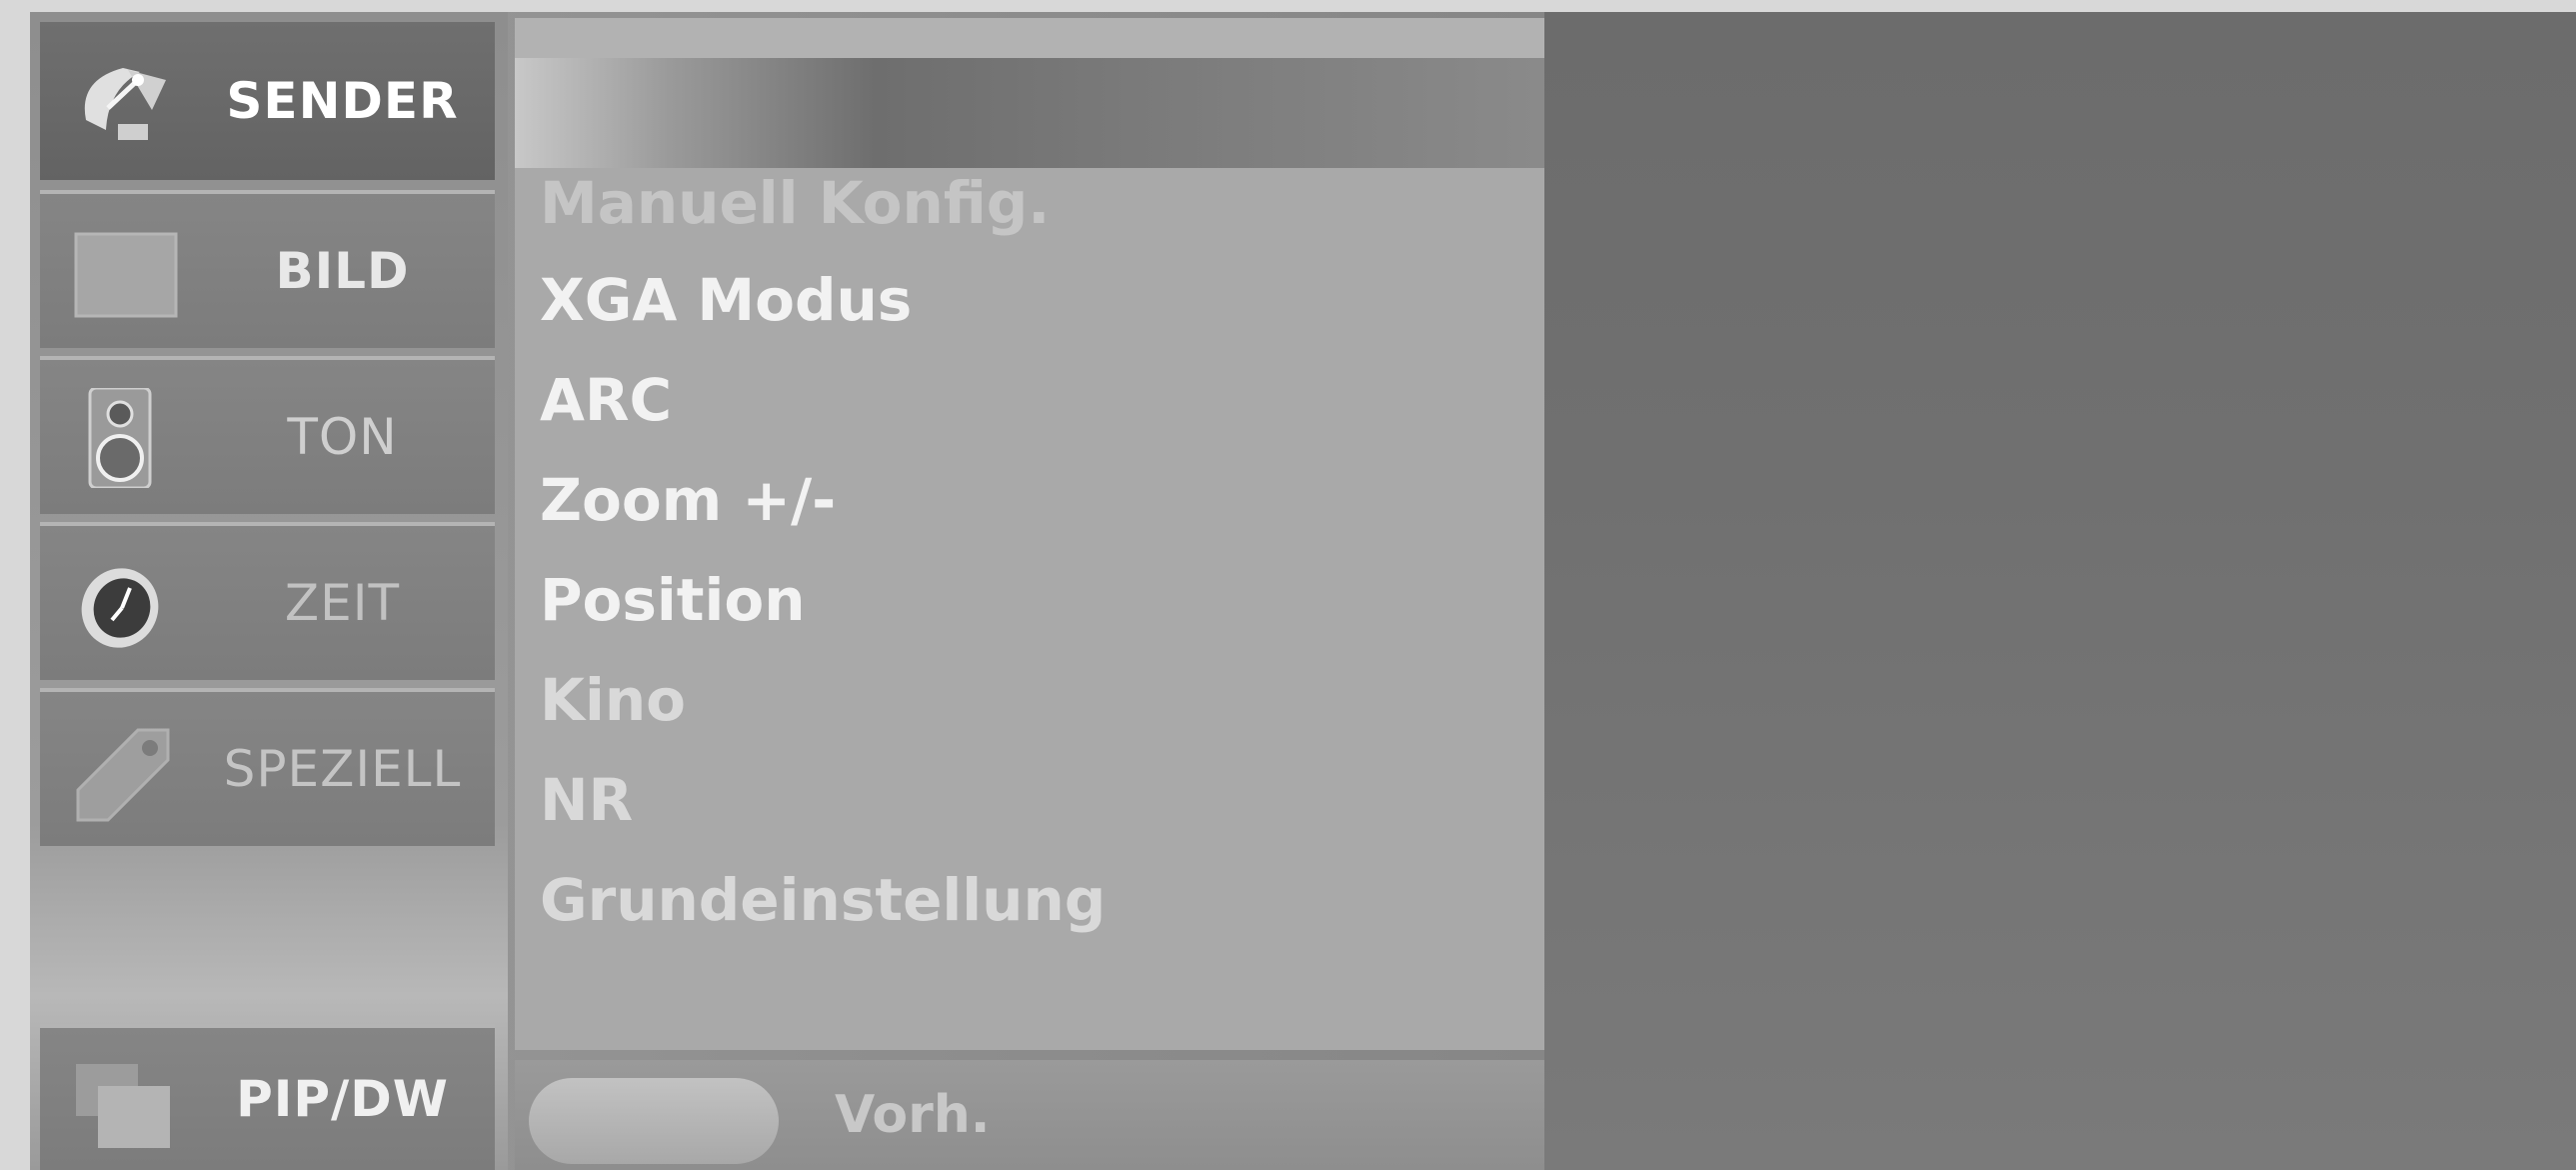 The height and width of the screenshot is (1170, 2576). Describe the element at coordinates (123, 438) in the screenshot. I see `speaker-icon` at that location.